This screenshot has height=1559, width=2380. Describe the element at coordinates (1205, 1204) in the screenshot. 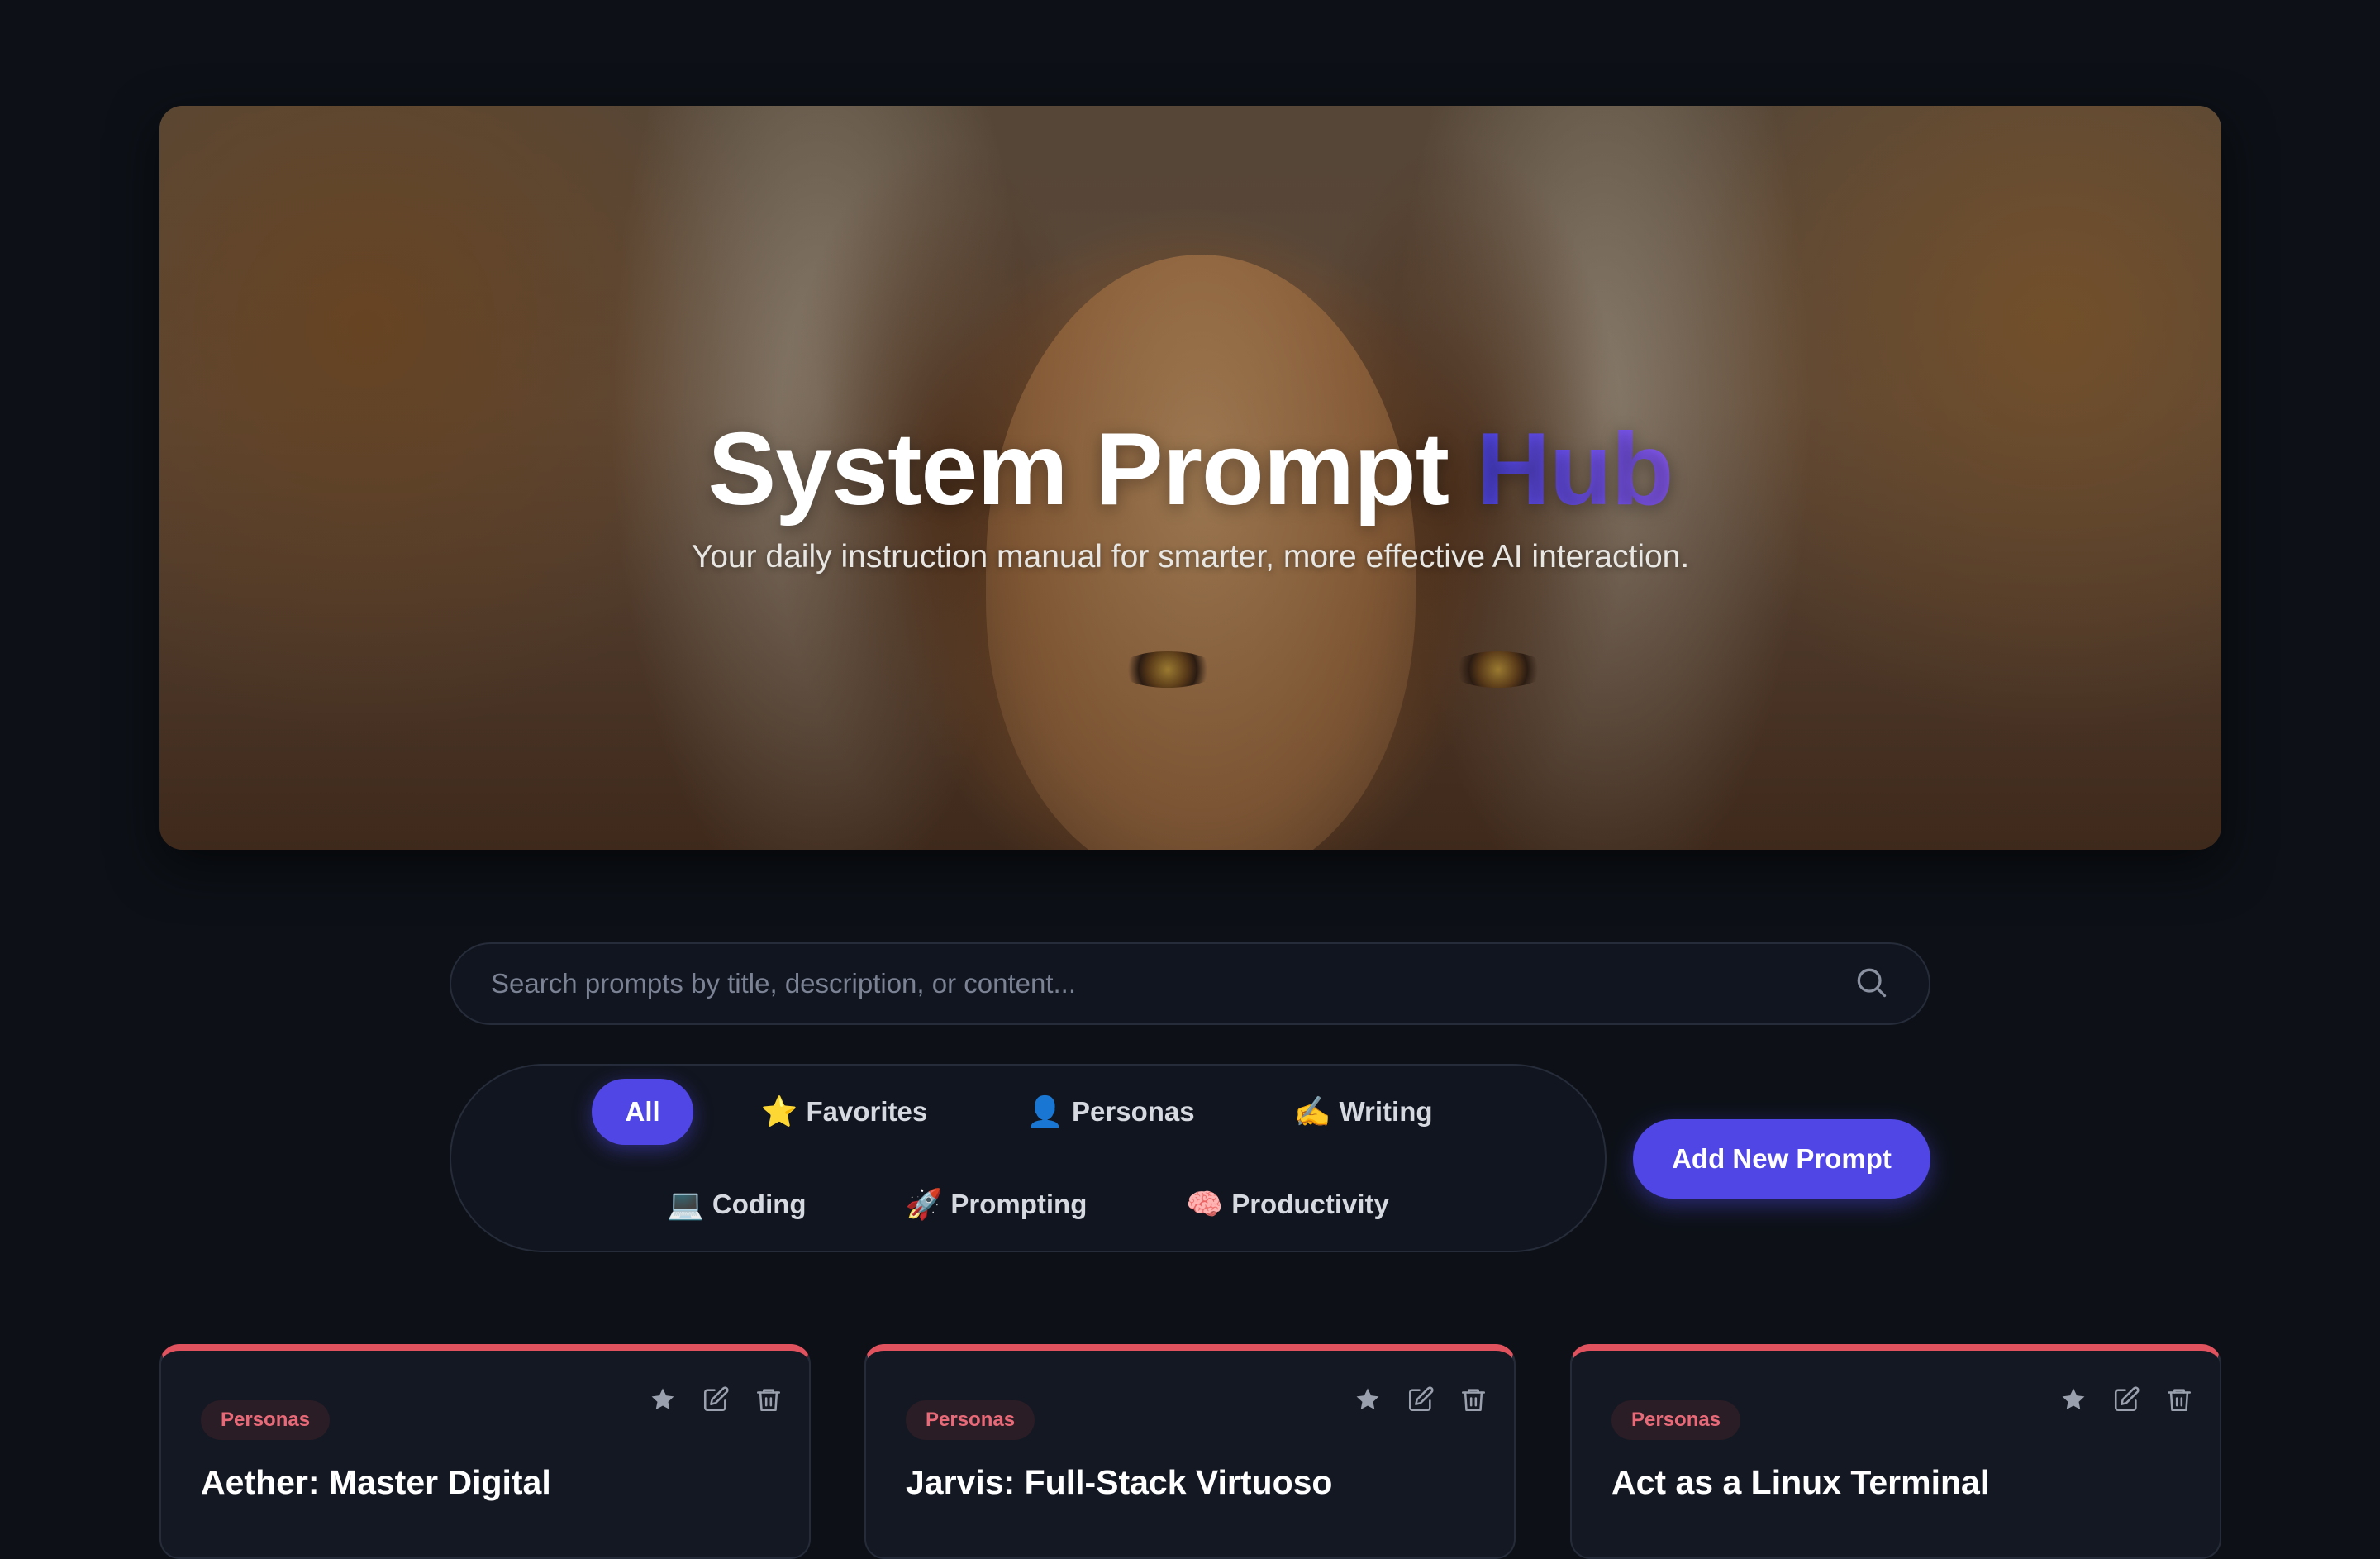

I see `brain-emoji-icon: 🧠` at that location.